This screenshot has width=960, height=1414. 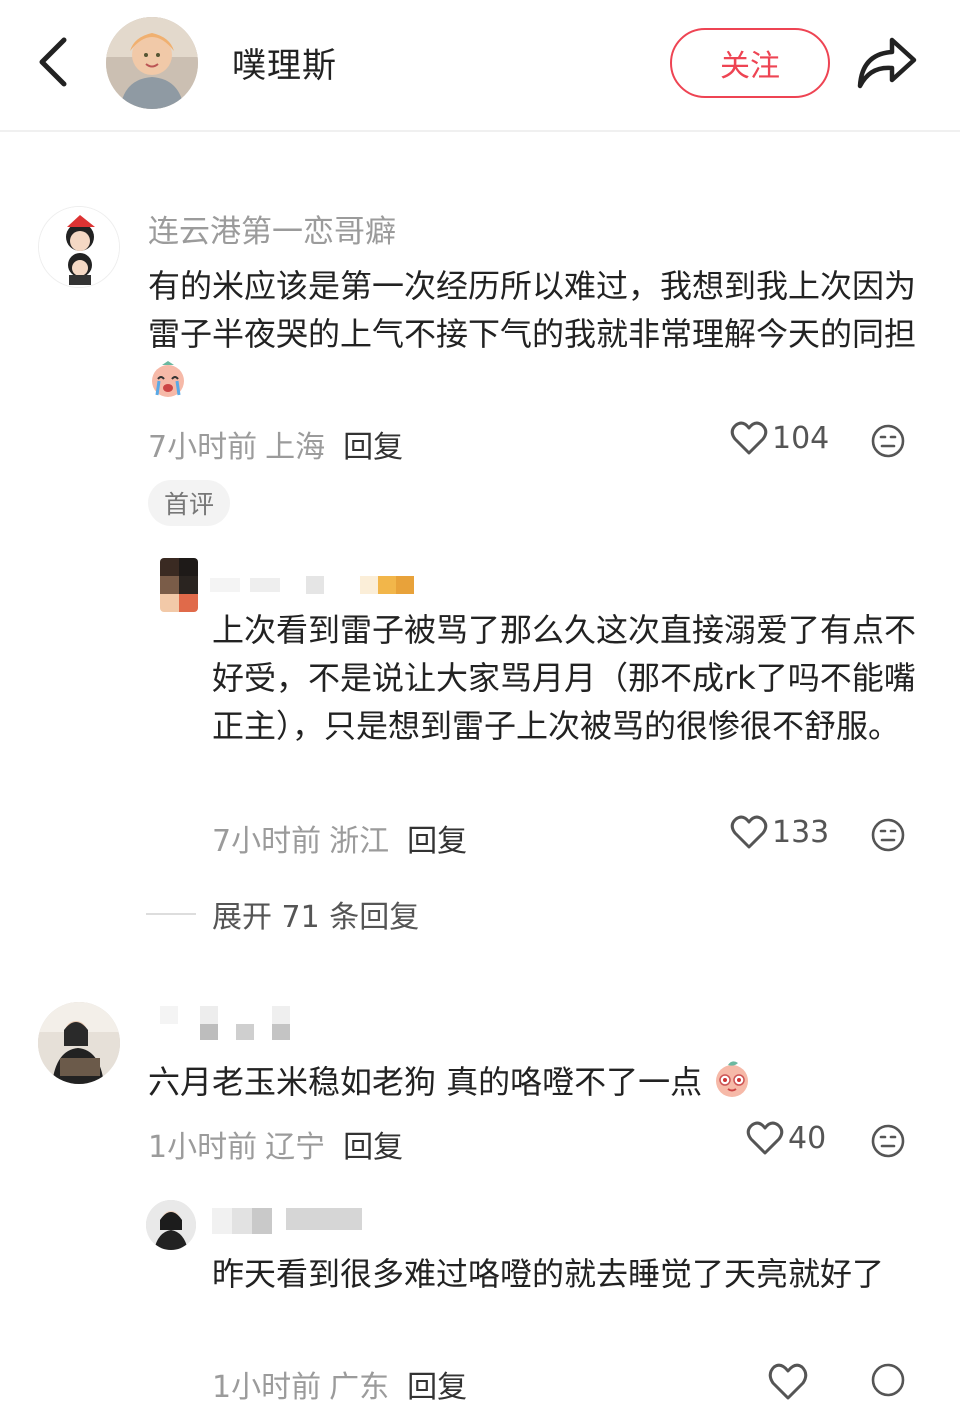 I want to click on share-button, so click(x=886, y=63).